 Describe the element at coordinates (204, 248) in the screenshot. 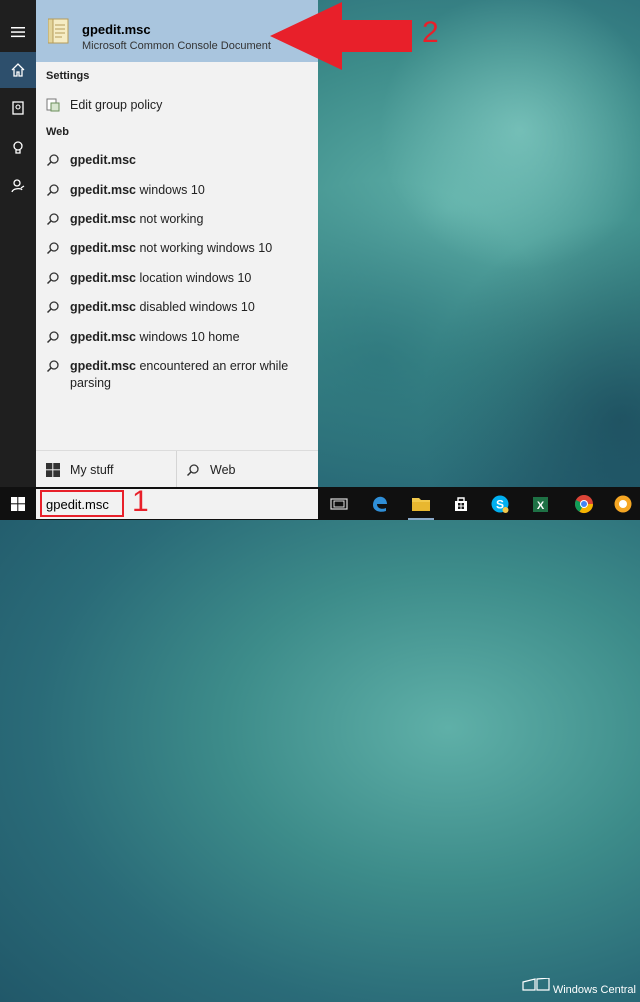

I see `suggestion-rest: not working windows 10` at that location.